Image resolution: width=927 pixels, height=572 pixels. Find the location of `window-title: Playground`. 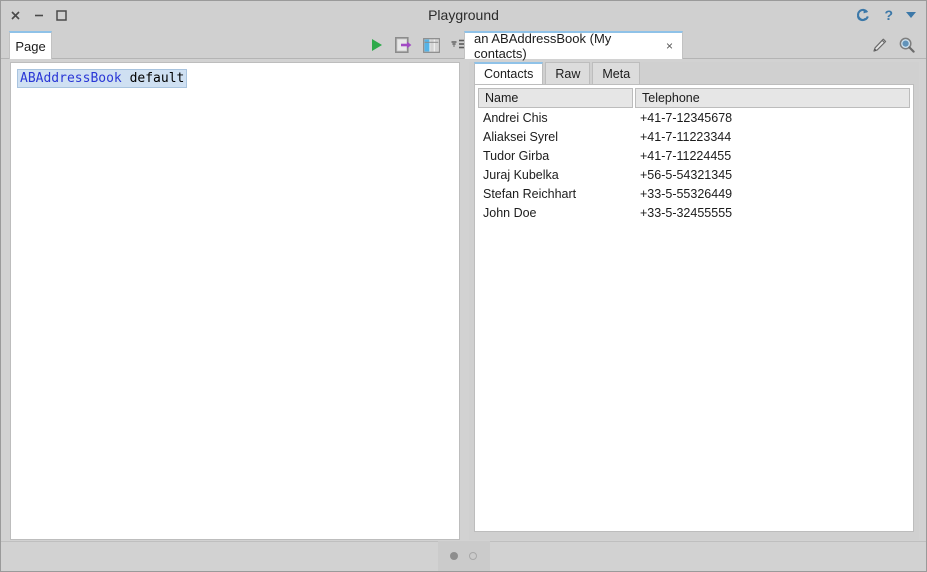

window-title: Playground is located at coordinates (463, 15).